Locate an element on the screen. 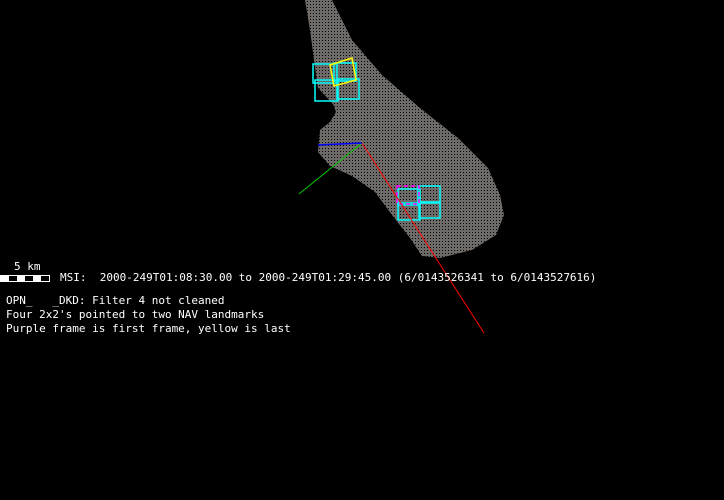  note-filter: OPN_ _DKD: Filter 4 not cleaned is located at coordinates (115, 300).